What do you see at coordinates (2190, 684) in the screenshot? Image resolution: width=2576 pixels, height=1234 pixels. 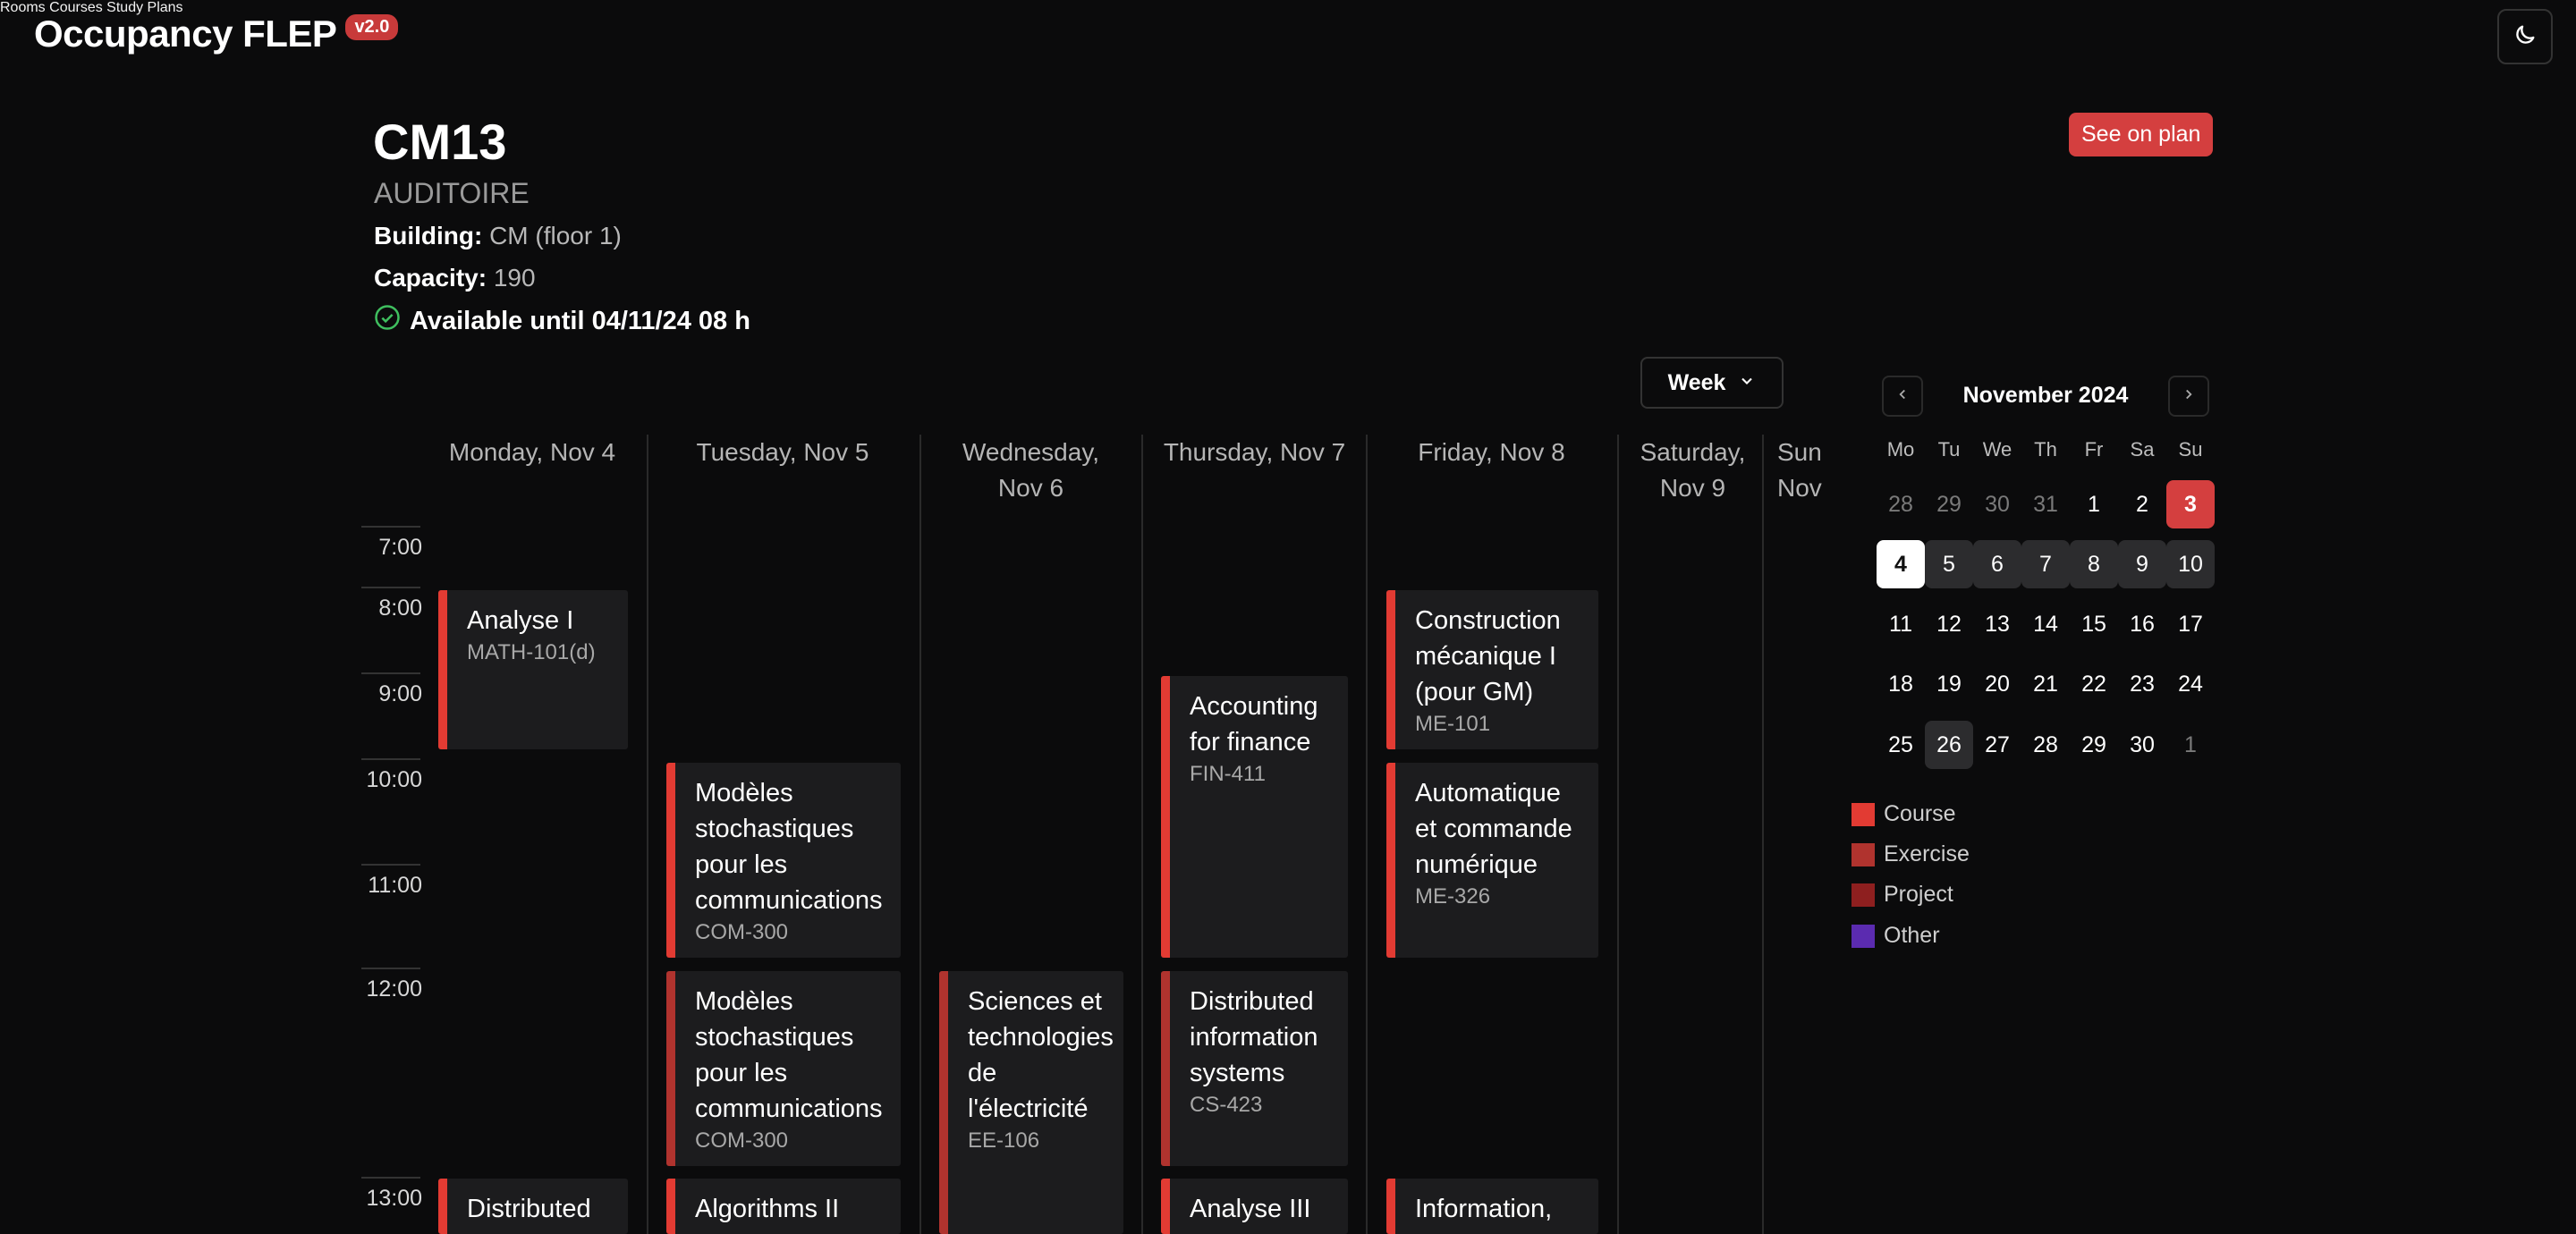 I see `calendar-day: 24` at bounding box center [2190, 684].